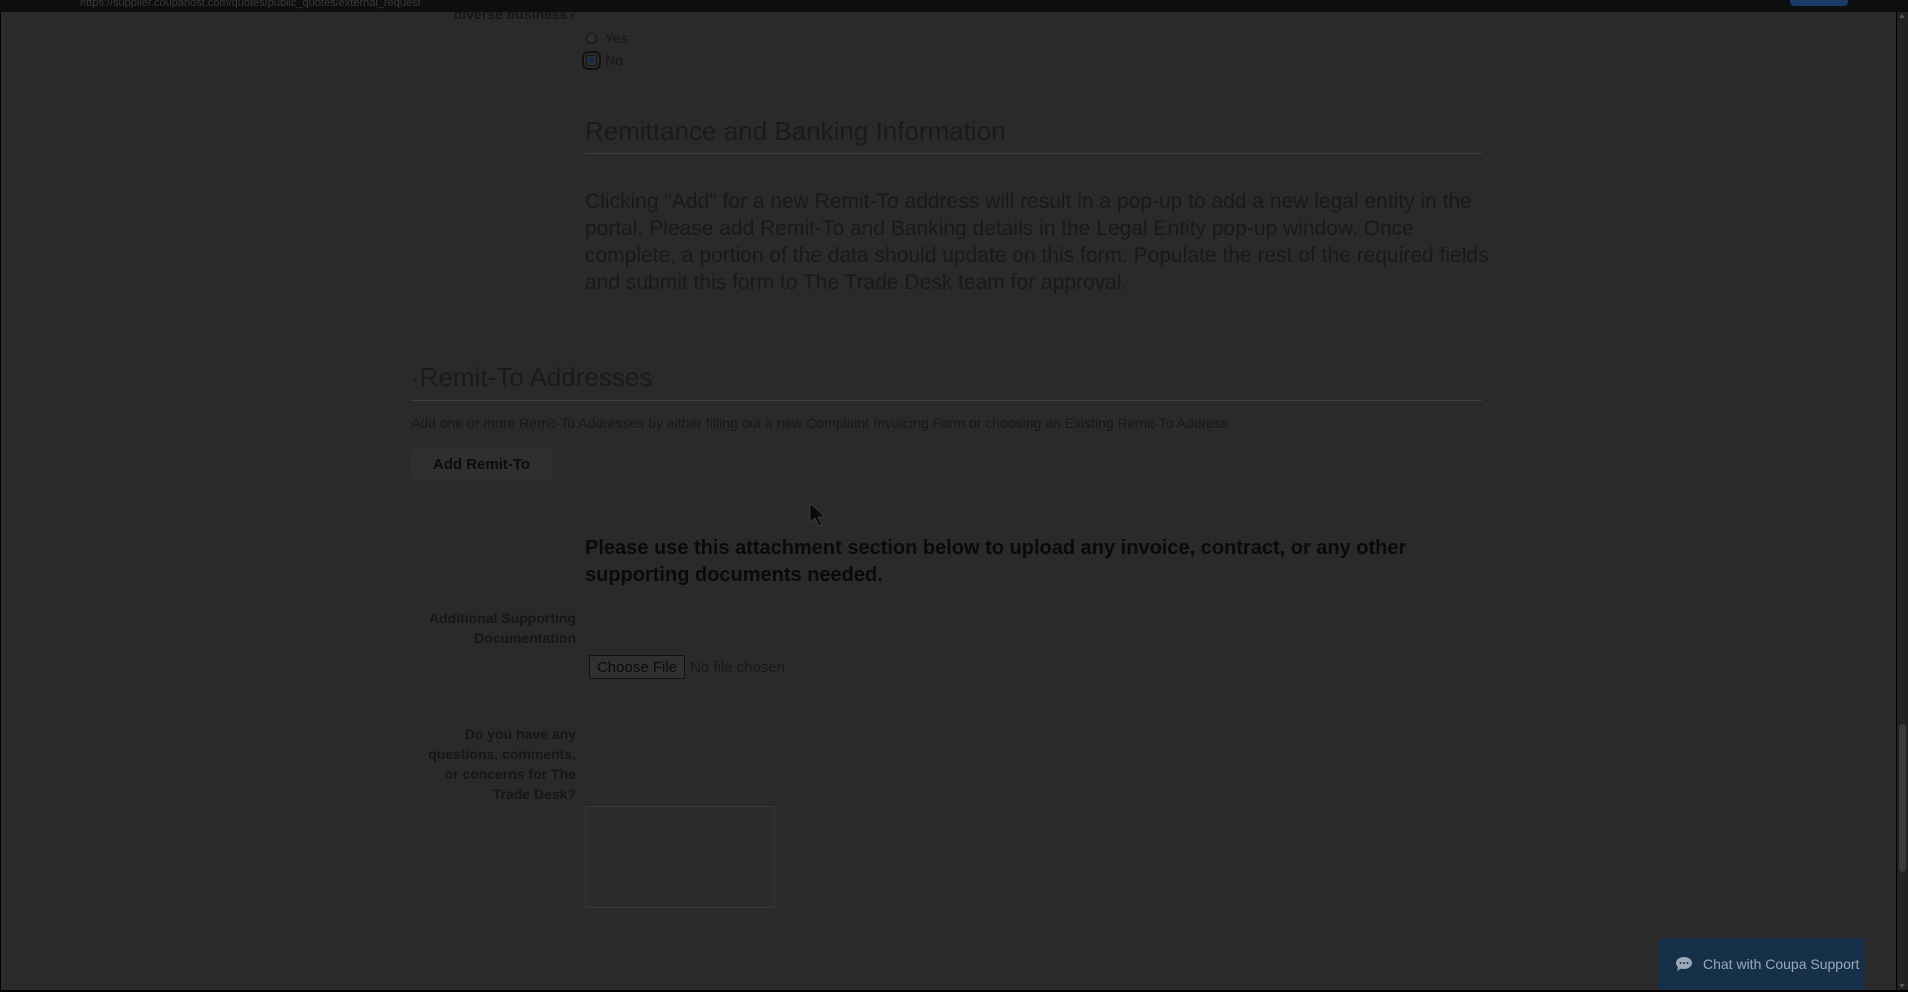  Describe the element at coordinates (536, 377) in the screenshot. I see `remit-to-heading: Remit-To Addresses` at that location.